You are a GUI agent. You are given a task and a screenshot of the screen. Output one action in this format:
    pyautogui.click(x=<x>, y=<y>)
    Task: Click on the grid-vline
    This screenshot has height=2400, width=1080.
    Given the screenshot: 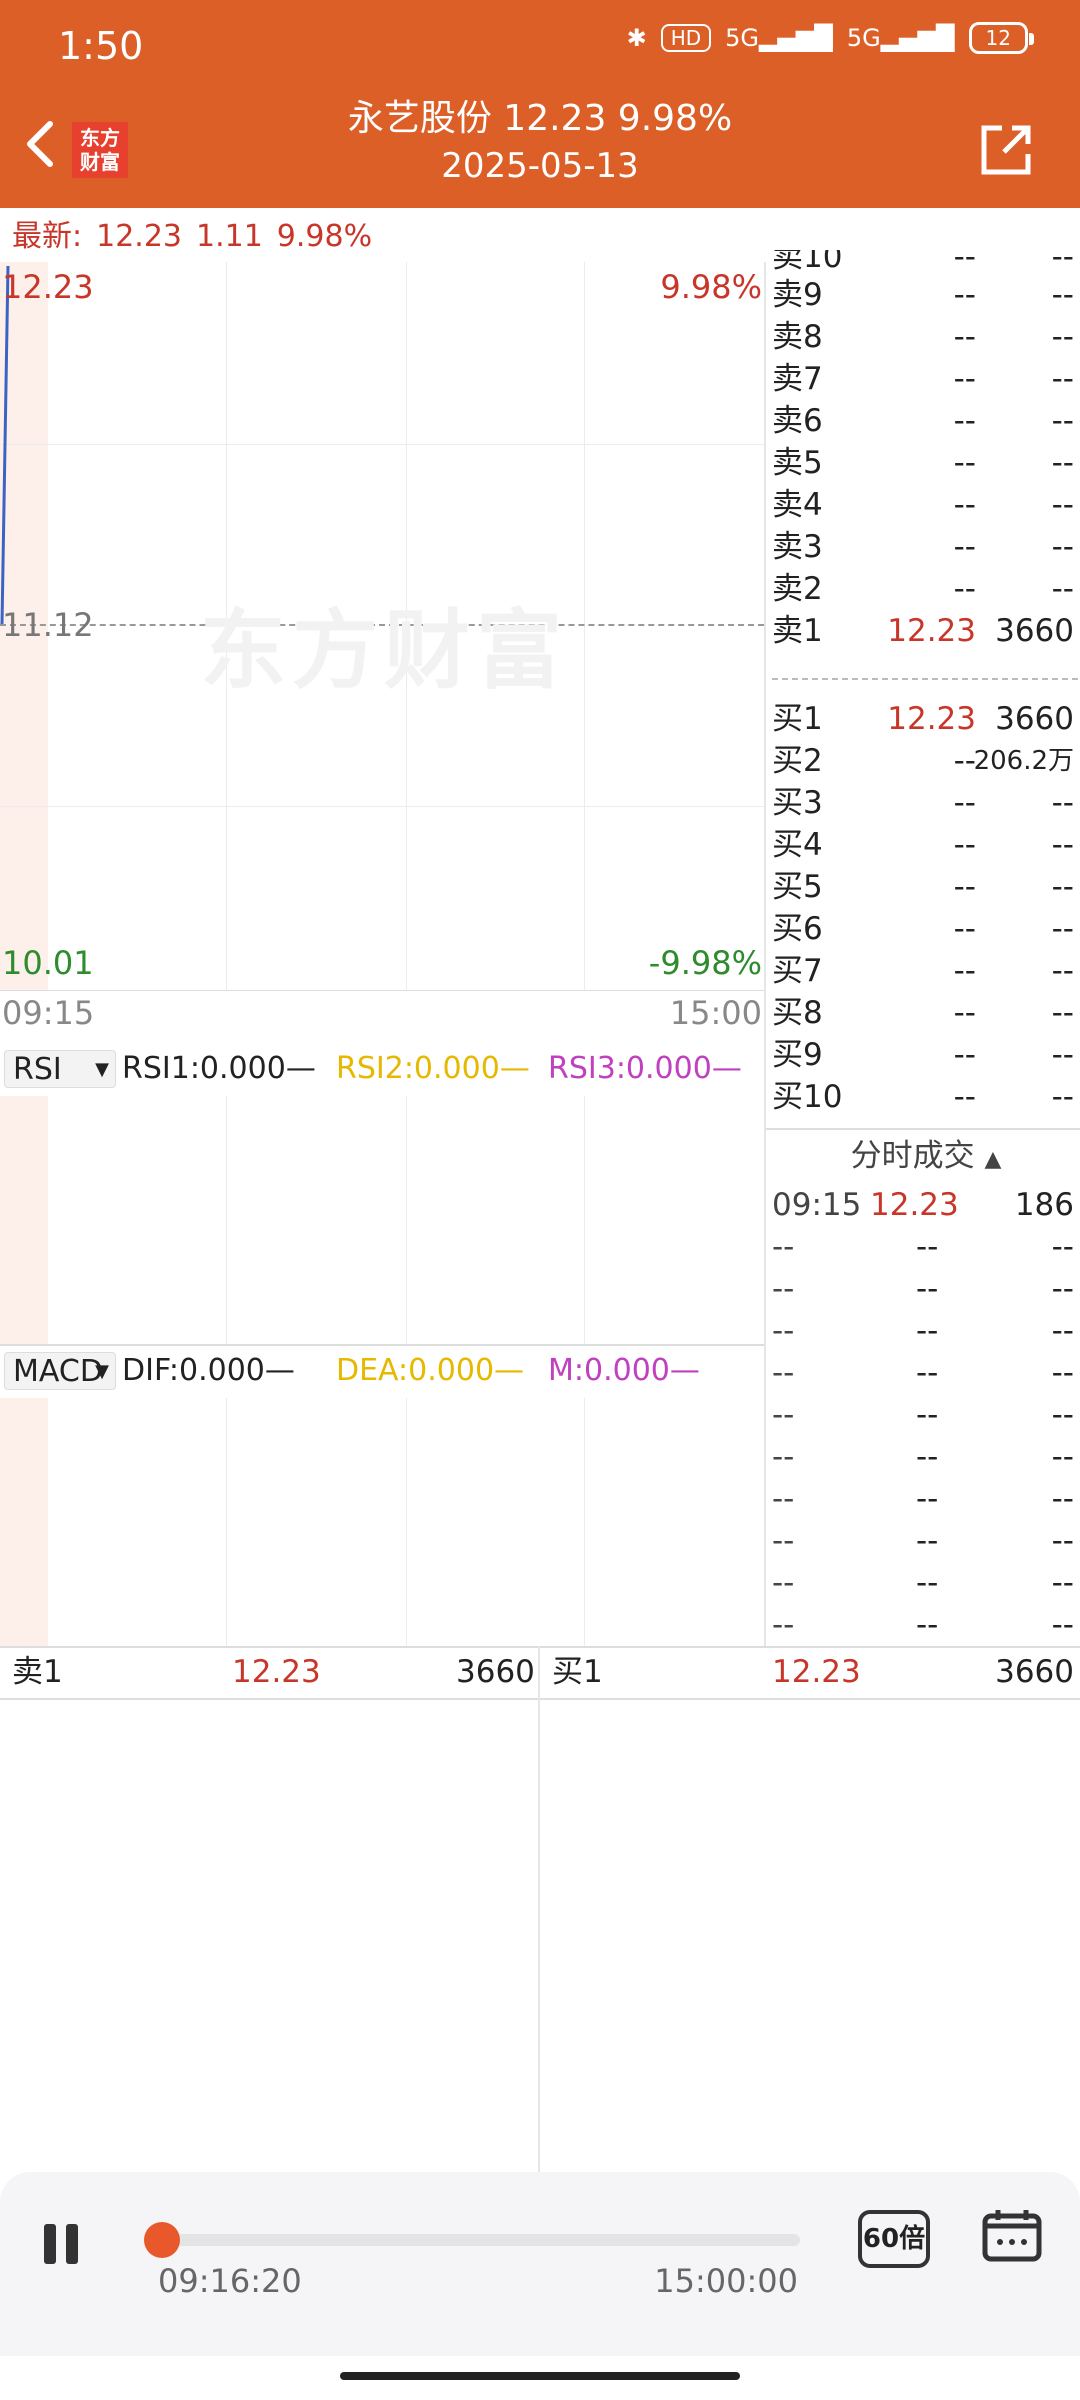 What is the action you would take?
    pyautogui.click(x=584, y=626)
    